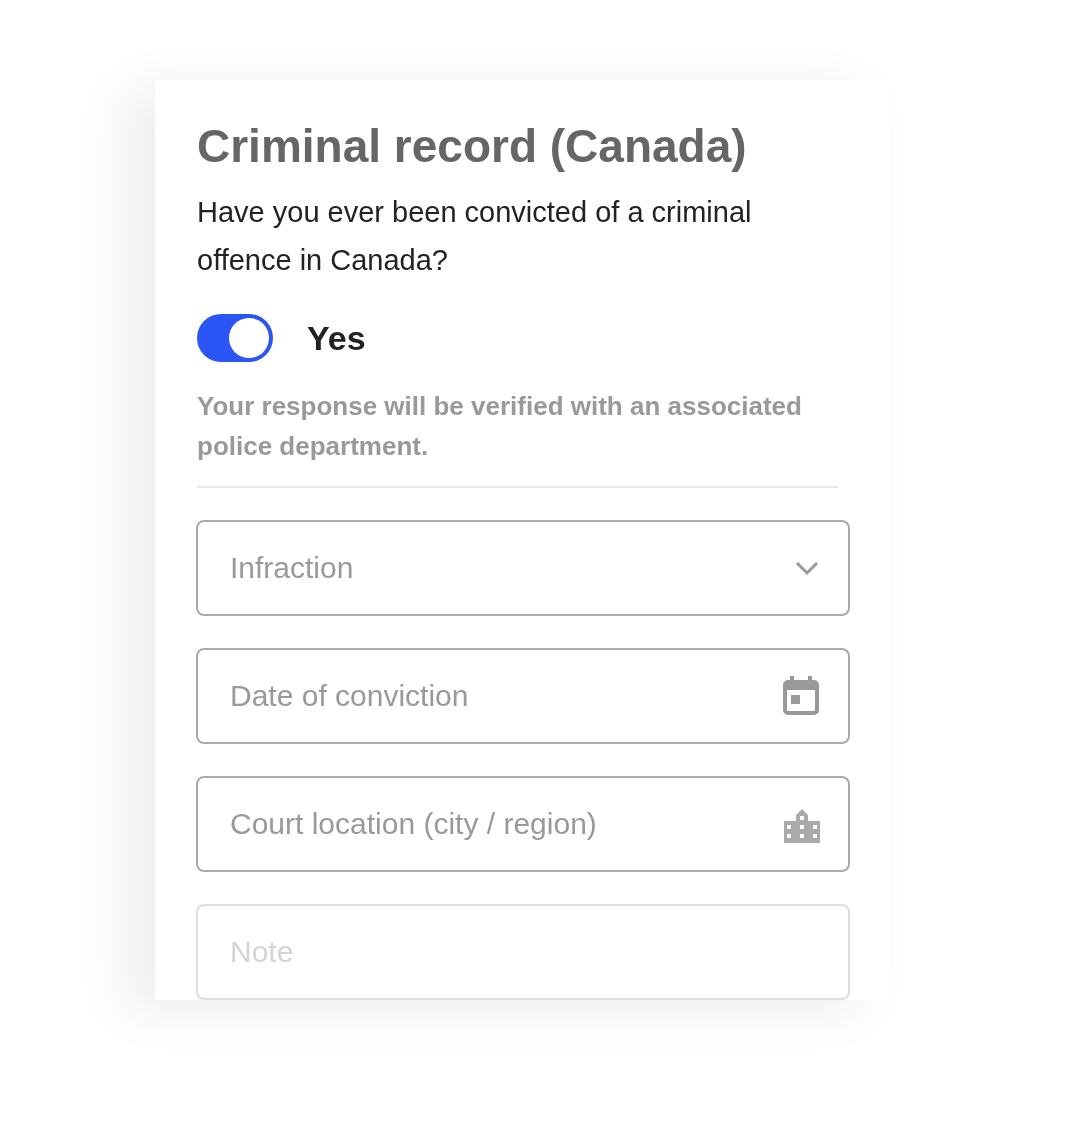 The width and height of the screenshot is (1092, 1125). Describe the element at coordinates (472, 146) in the screenshot. I see `form-title: Criminal record (Canada)` at that location.